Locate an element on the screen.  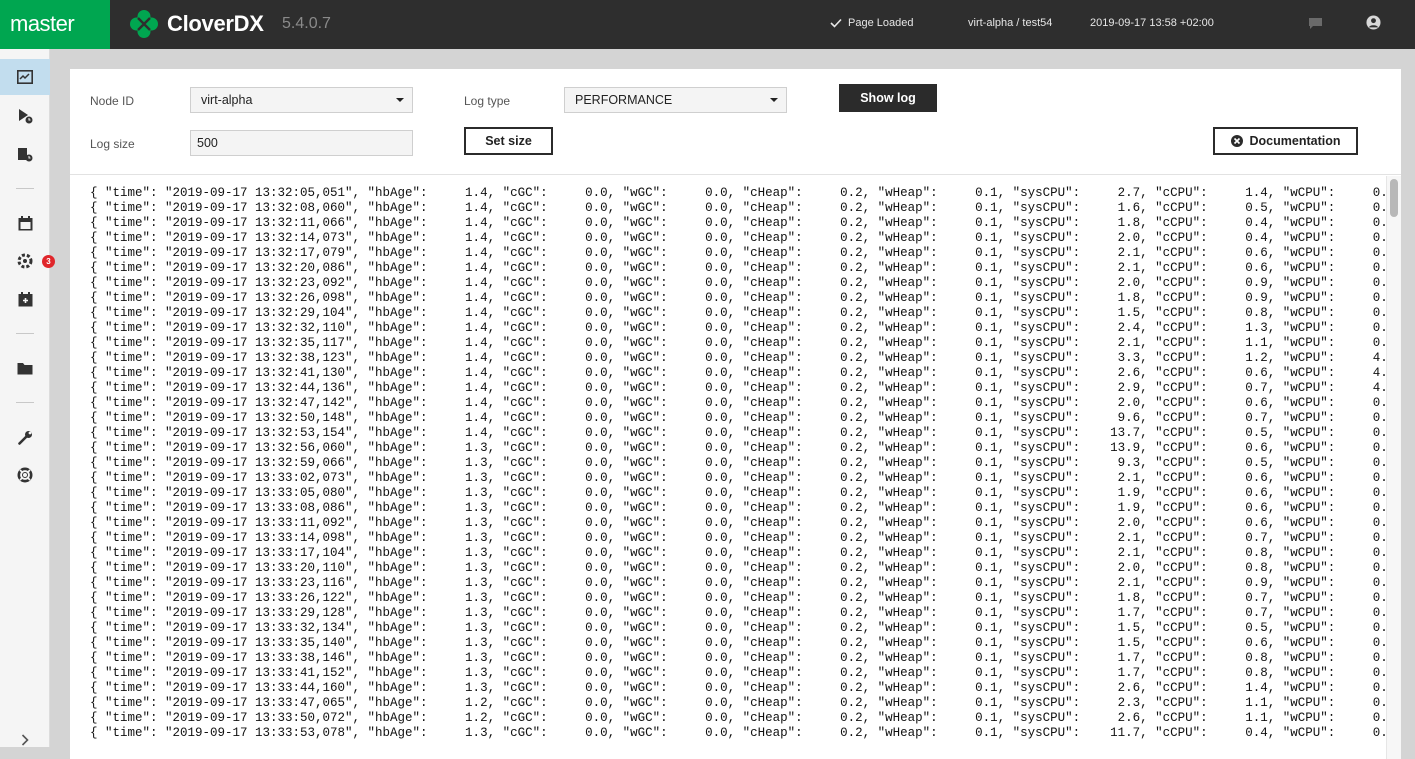
sidebar-item-help is located at coordinates (25, 475).